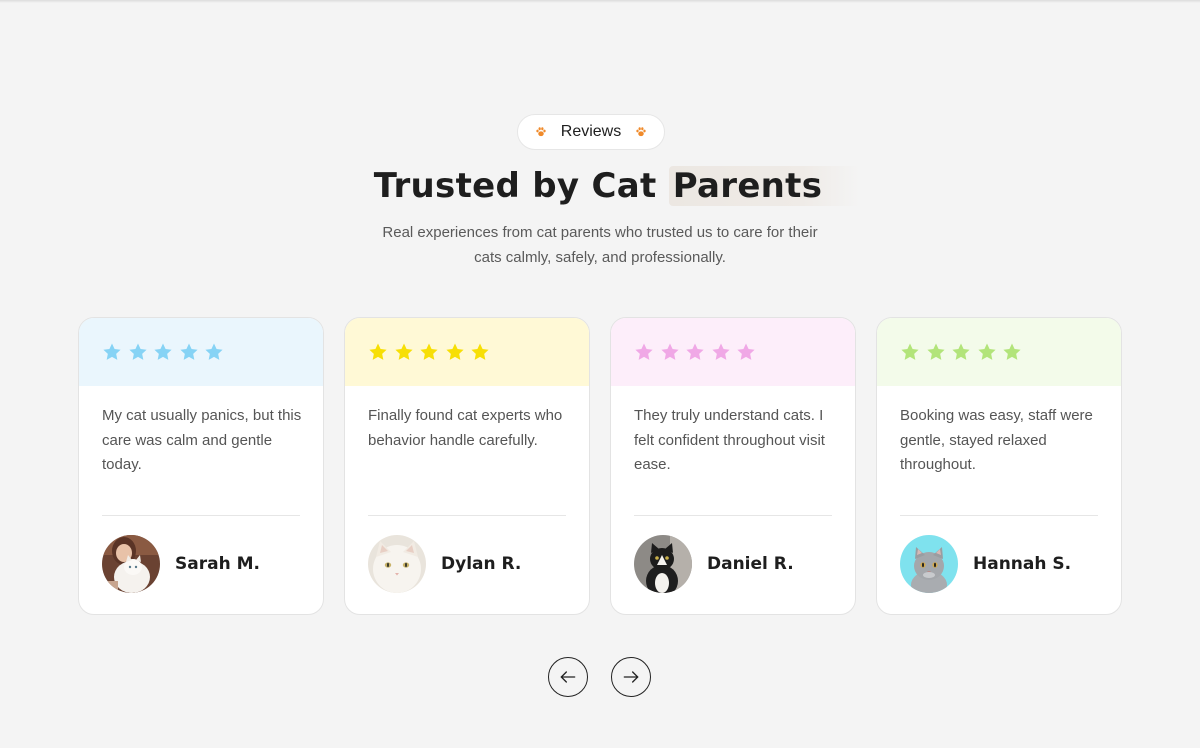 The width and height of the screenshot is (1200, 748). Describe the element at coordinates (131, 564) in the screenshot. I see `woman-holding-white-cat-avatar` at that location.